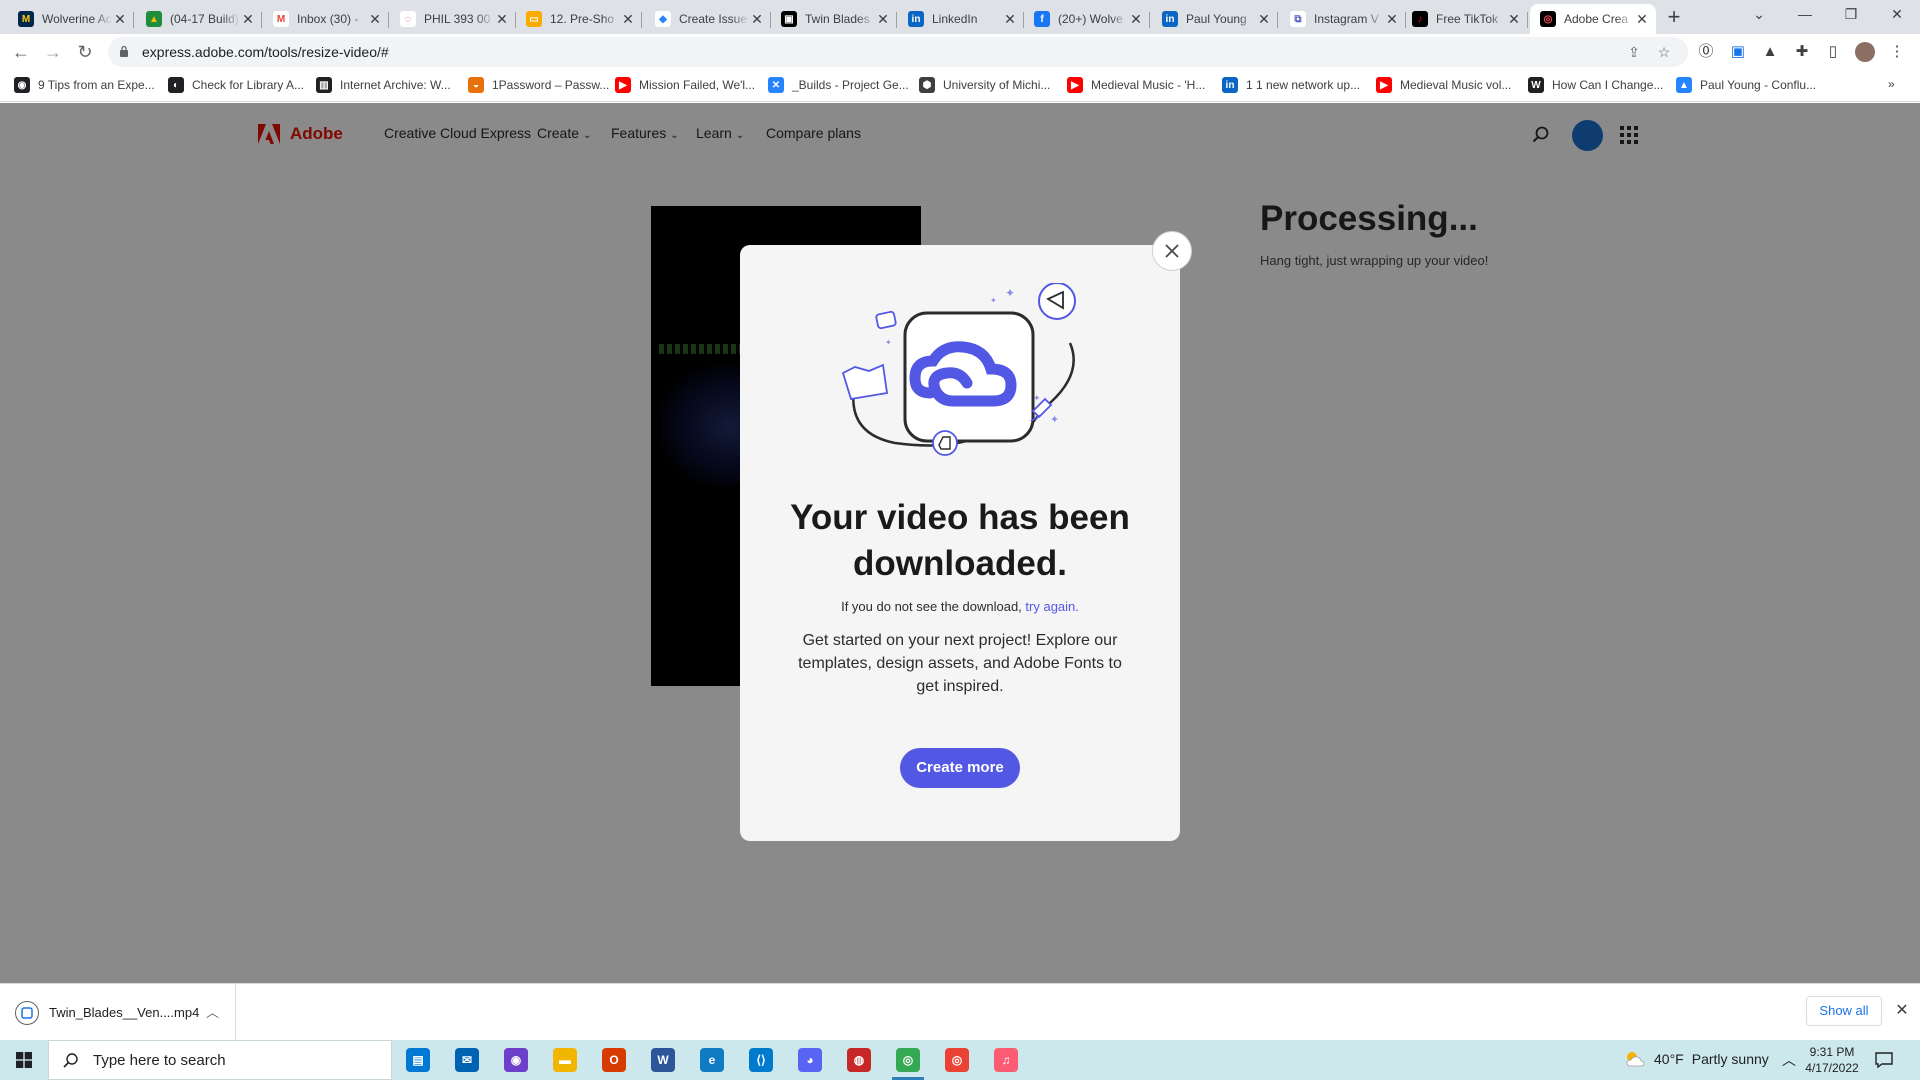 The width and height of the screenshot is (1920, 1080). I want to click on weather-widget: 40°F Partly sunny, so click(1696, 1059).